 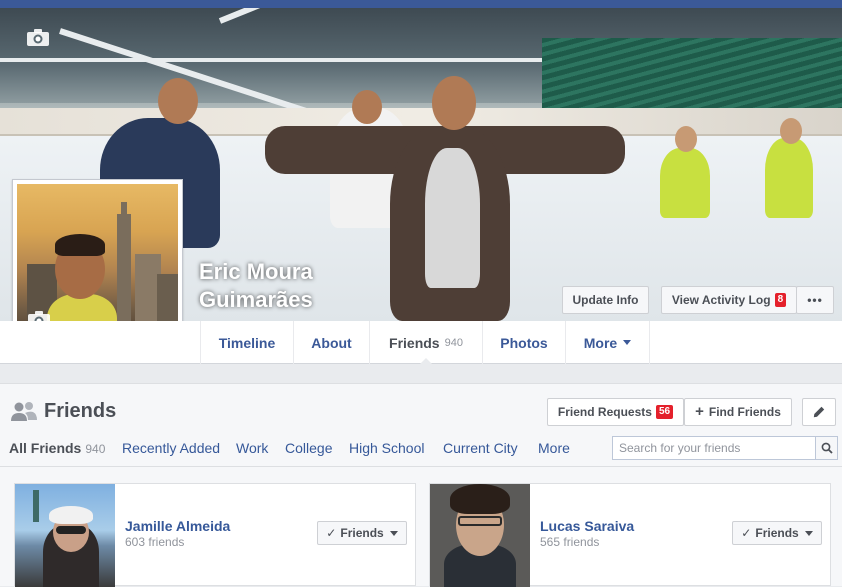 What do you see at coordinates (780, 300) in the screenshot?
I see `activity-log-badge: 8` at bounding box center [780, 300].